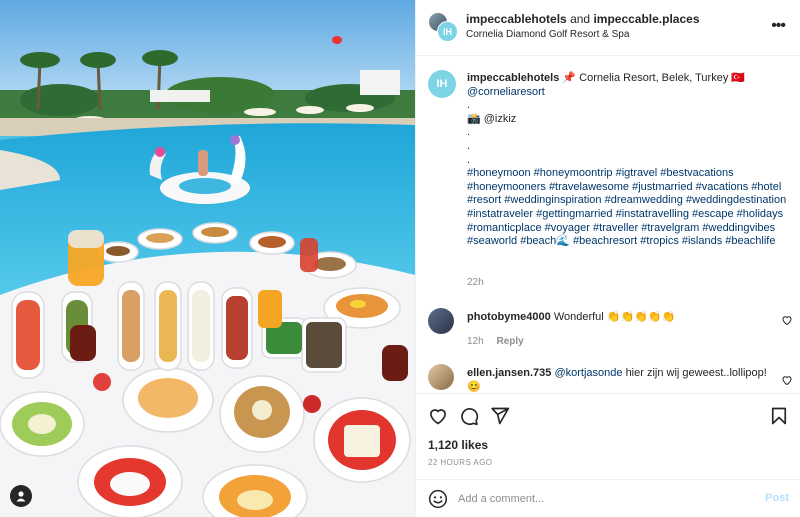 This screenshot has width=800, height=517. I want to click on user-icon, so click(21, 496).